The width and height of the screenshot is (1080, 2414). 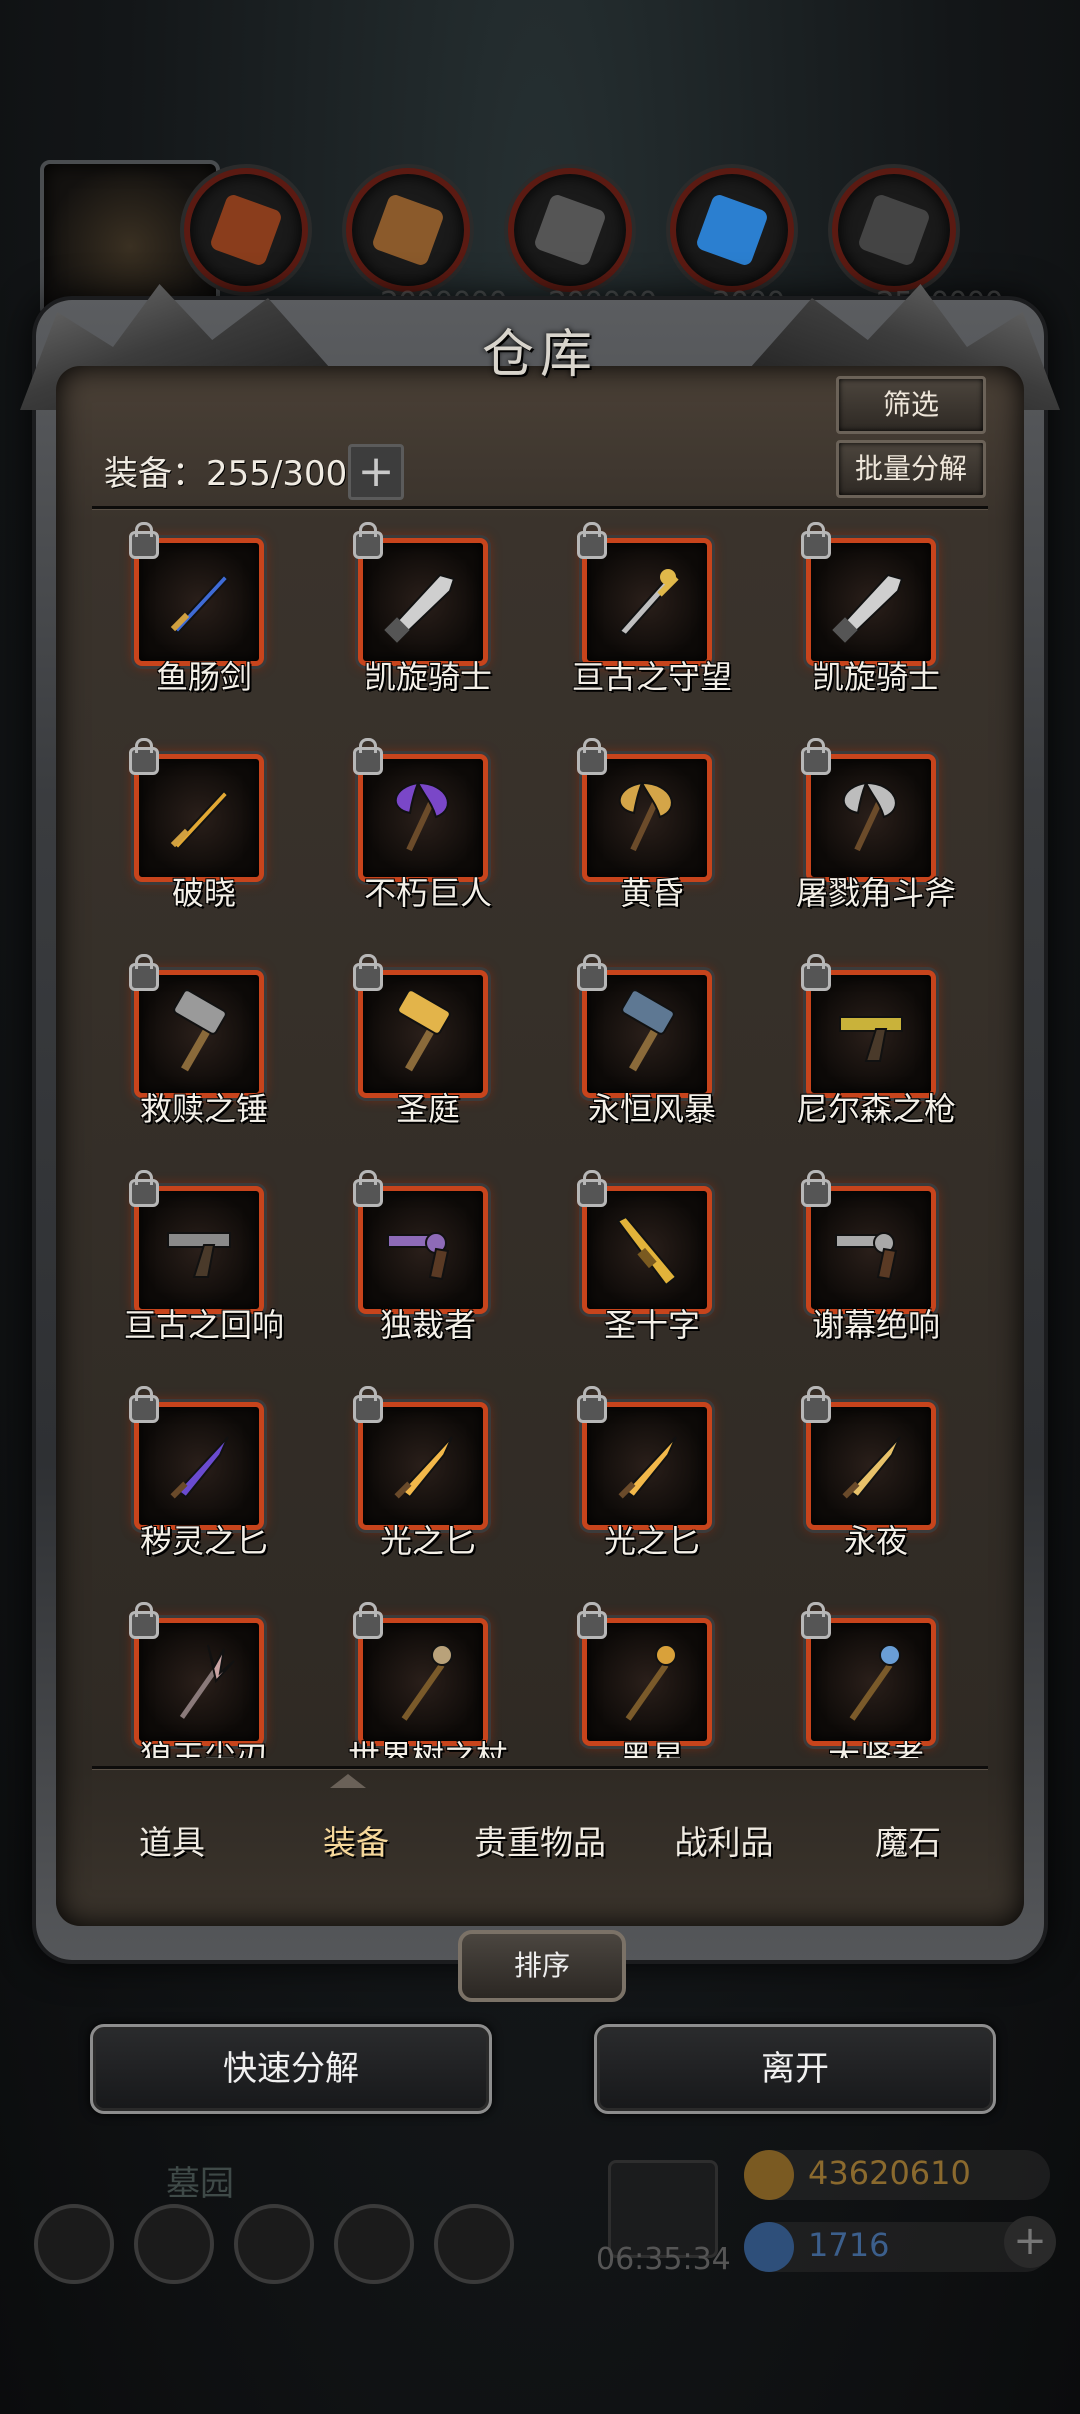 What do you see at coordinates (226, 474) in the screenshot?
I see `capacity-count: 装备：255/300` at bounding box center [226, 474].